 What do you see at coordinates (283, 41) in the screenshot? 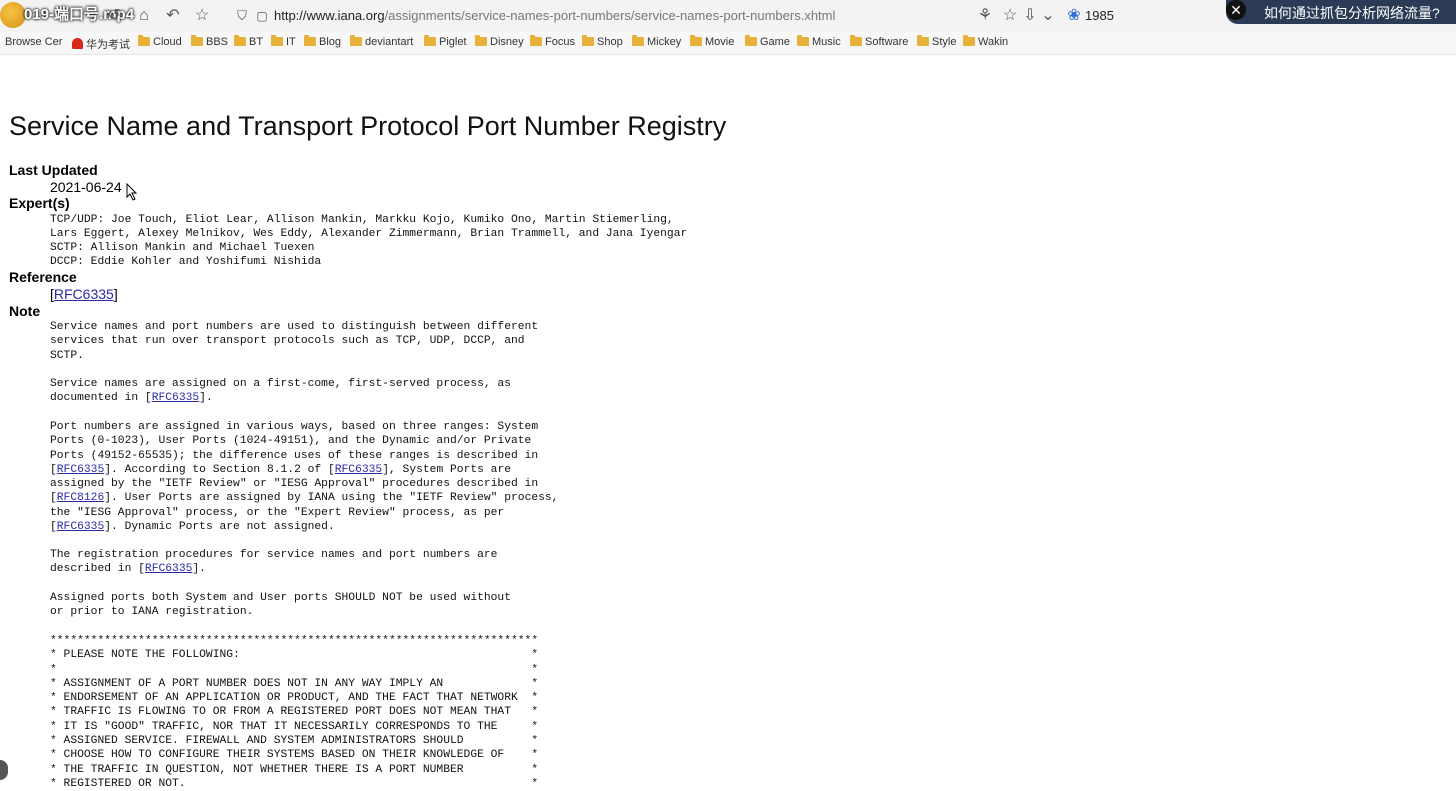
I see `bookmark-folder-it: IT` at bounding box center [283, 41].